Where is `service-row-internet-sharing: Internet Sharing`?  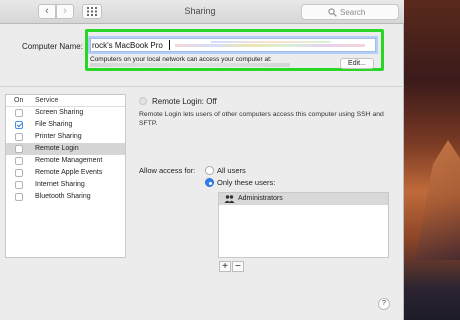
service-row-internet-sharing: Internet Sharing is located at coordinates (65, 185).